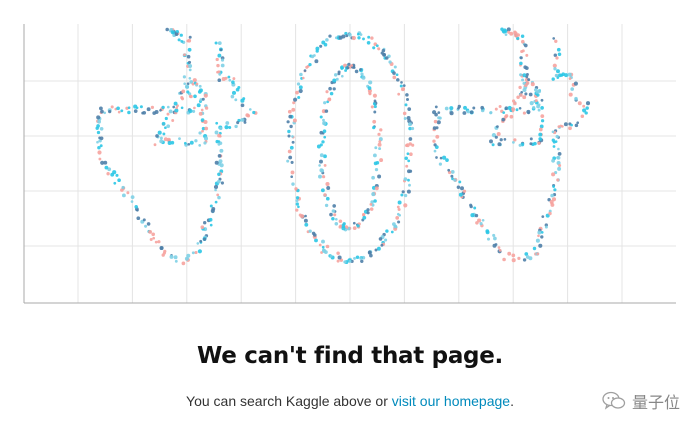 Image resolution: width=700 pixels, height=433 pixels. I want to click on help-text-prefix: You can search Kaggle above or, so click(289, 401).